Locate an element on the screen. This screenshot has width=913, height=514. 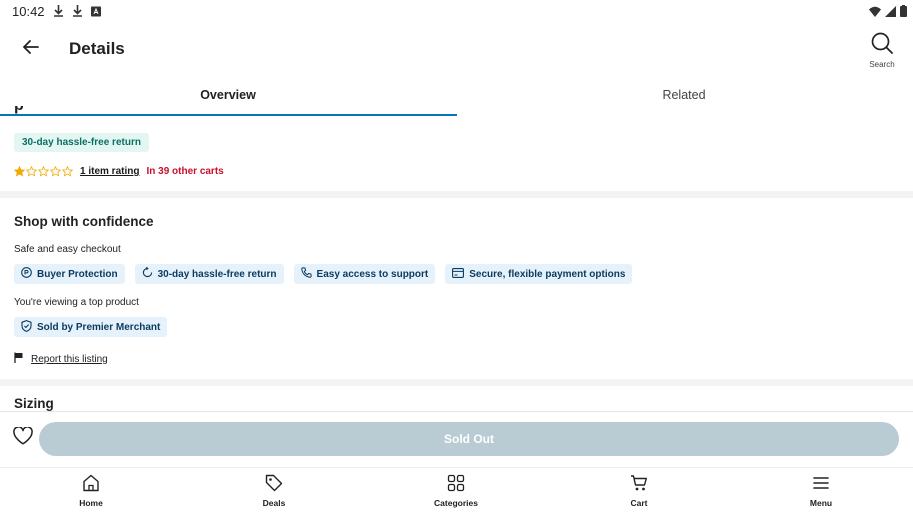
signal-icon is located at coordinates (890, 13).